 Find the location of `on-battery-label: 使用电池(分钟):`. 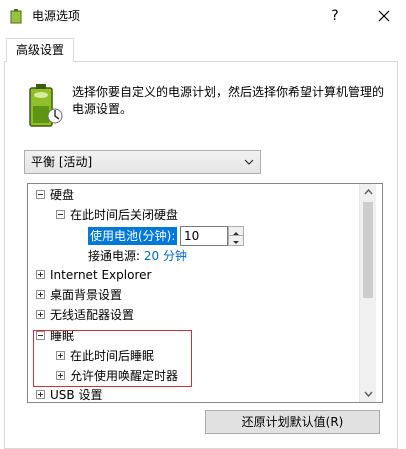

on-battery-label: 使用电池(分钟): is located at coordinates (133, 236).